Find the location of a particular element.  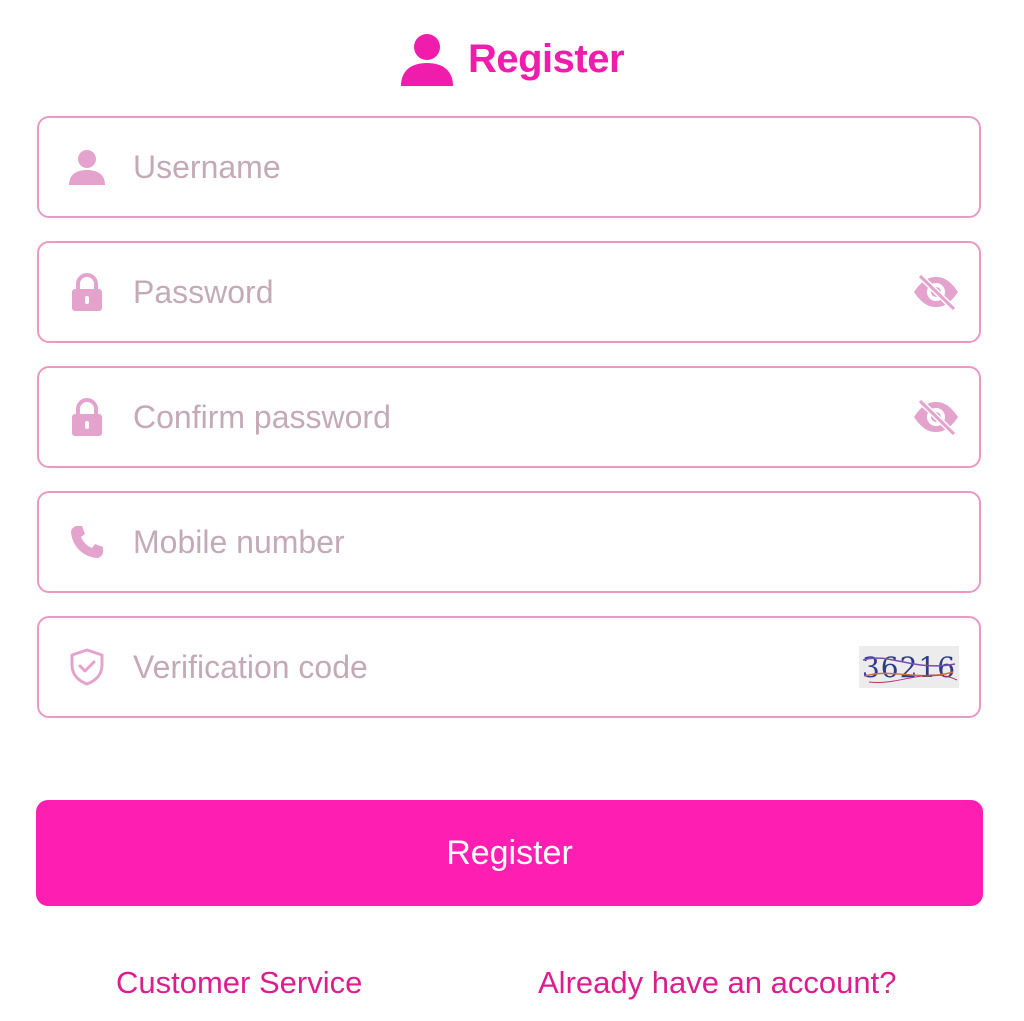

verification-field: 36216 is located at coordinates (509, 667).